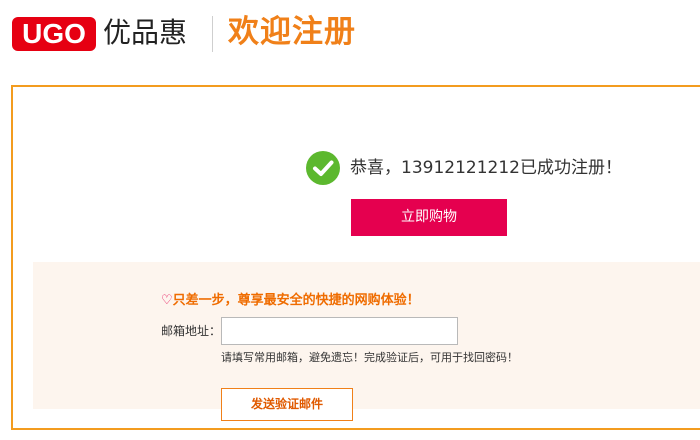  I want to click on email-input, so click(339, 331).